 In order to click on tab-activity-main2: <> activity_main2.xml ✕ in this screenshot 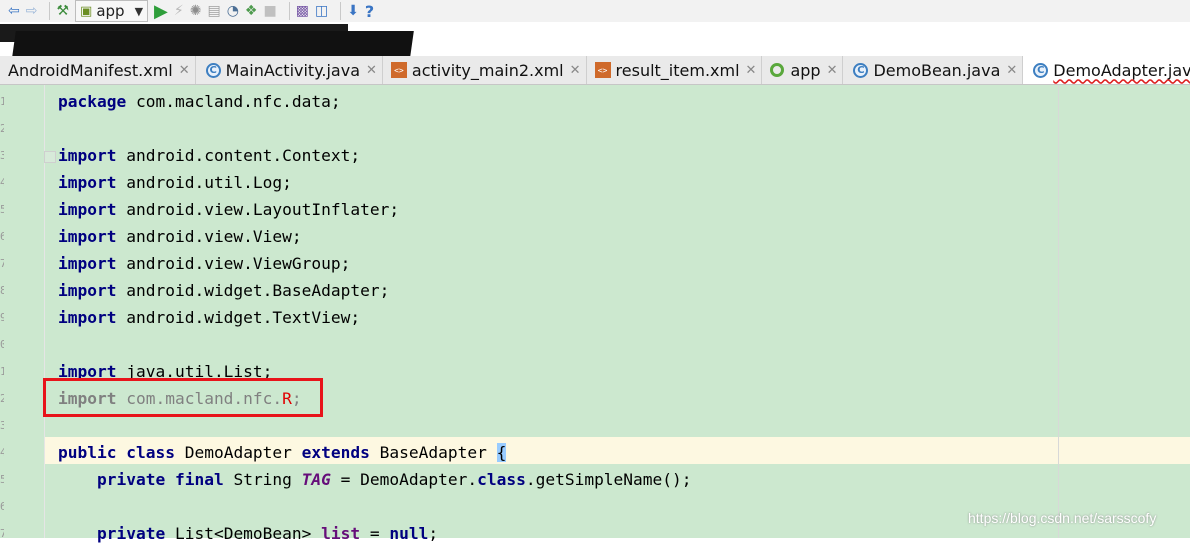, I will do `click(485, 70)`.